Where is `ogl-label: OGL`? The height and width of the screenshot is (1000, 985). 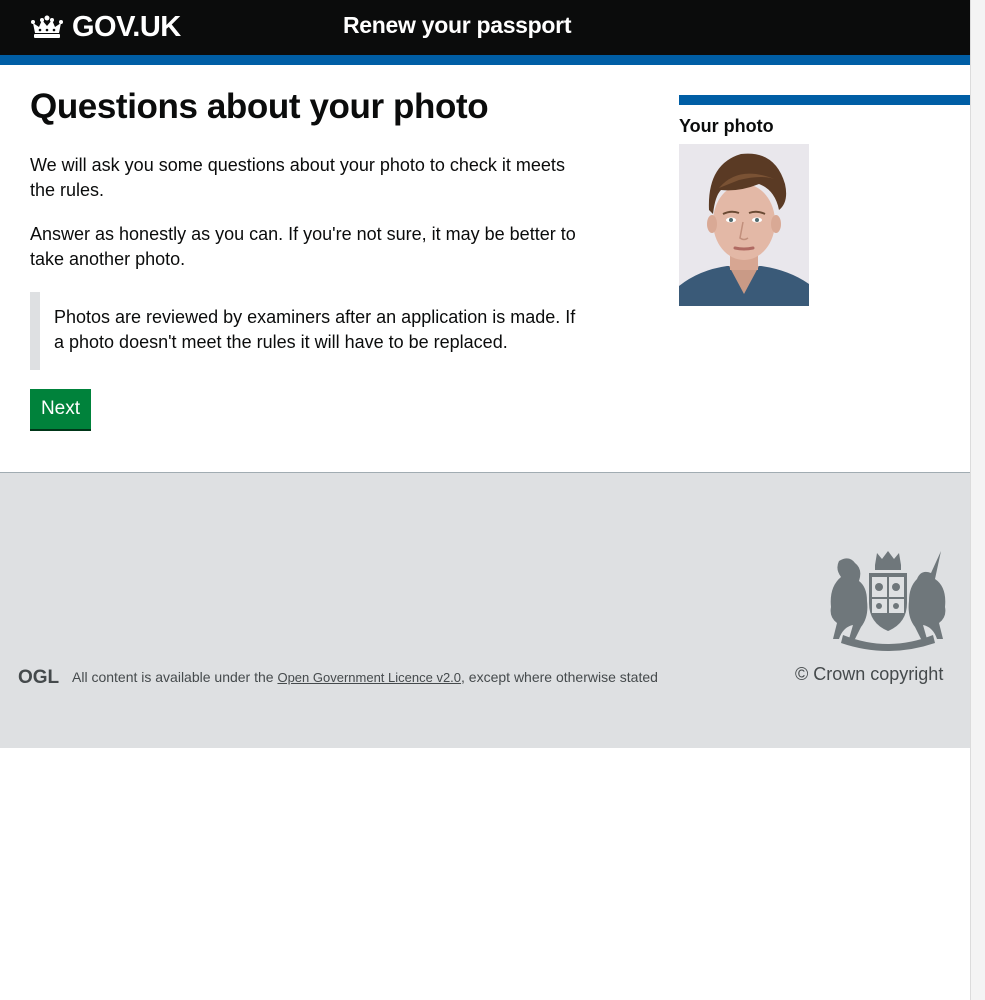 ogl-label: OGL is located at coordinates (39, 676).